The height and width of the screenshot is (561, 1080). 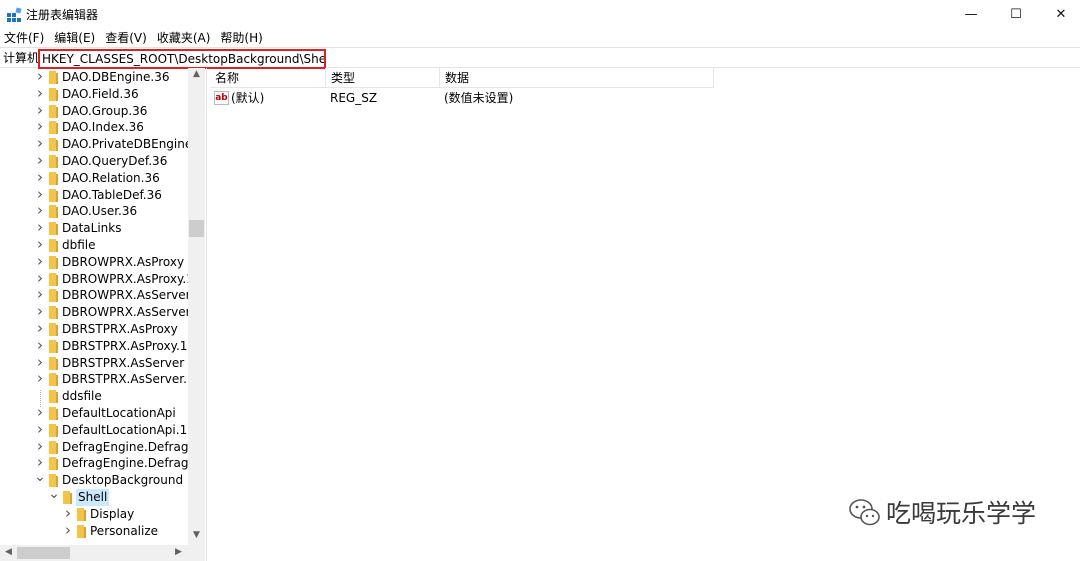 I want to click on column-name-header: 名称, so click(x=268, y=78).